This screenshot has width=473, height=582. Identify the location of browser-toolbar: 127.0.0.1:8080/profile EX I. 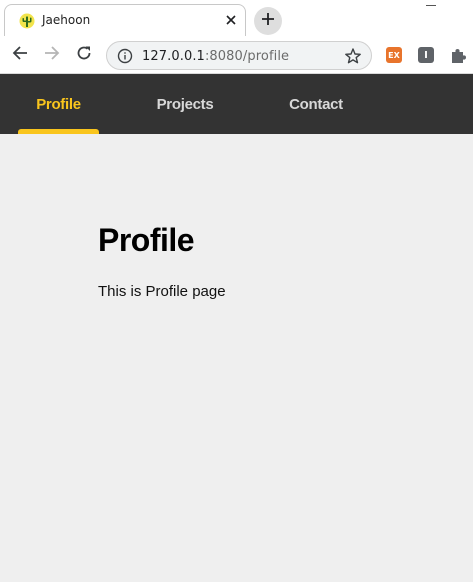
(236, 55).